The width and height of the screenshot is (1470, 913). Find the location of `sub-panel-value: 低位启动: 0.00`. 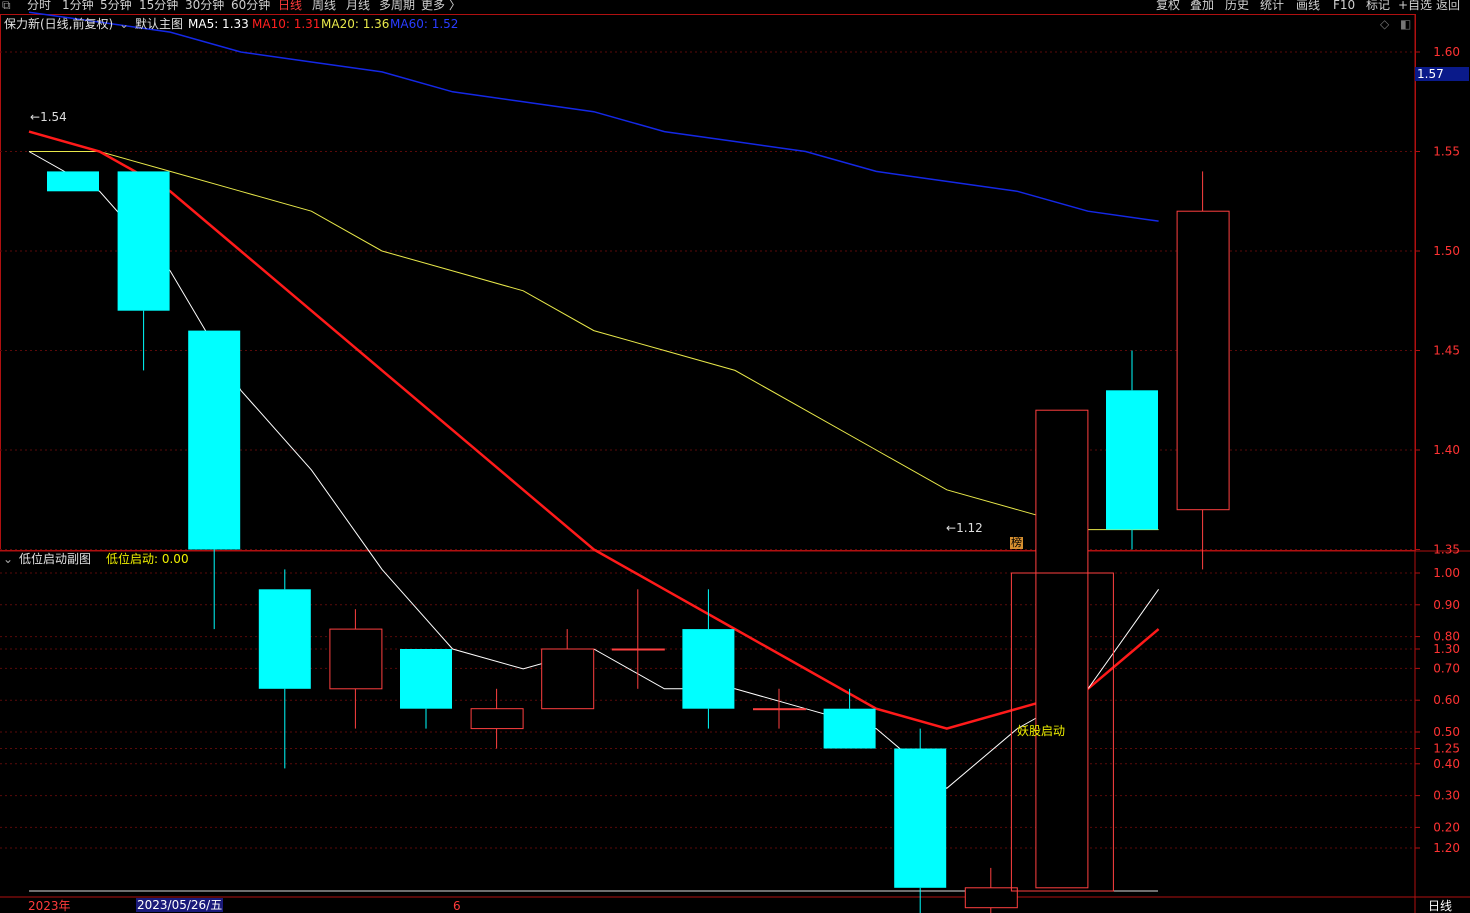

sub-panel-value: 低位启动: 0.00 is located at coordinates (147, 559).